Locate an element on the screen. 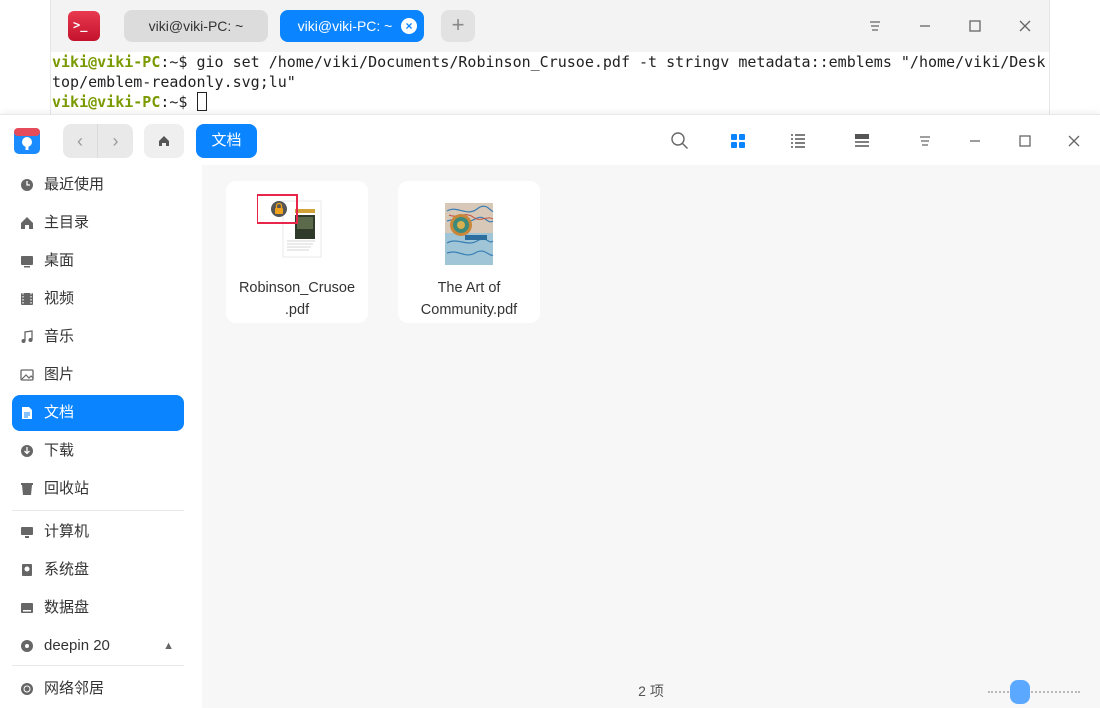 The height and width of the screenshot is (708, 1100). trash-icon is located at coordinates (27, 489).